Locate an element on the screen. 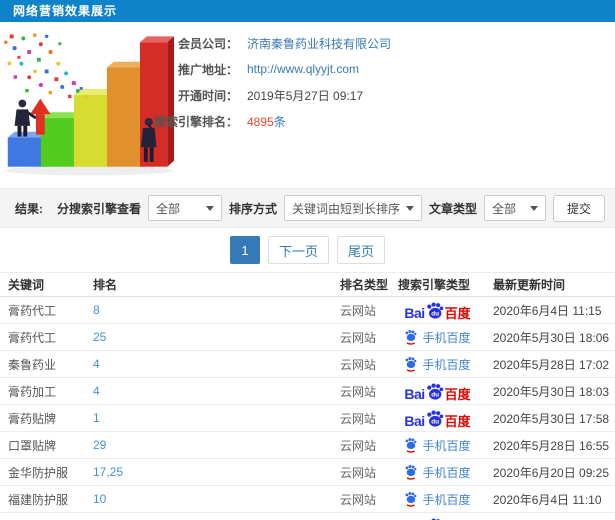 The width and height of the screenshot is (615, 520). table-row: 膏药代工 25 云网站 手机百度 2020年5月30日 18:06 is located at coordinates (307, 337).